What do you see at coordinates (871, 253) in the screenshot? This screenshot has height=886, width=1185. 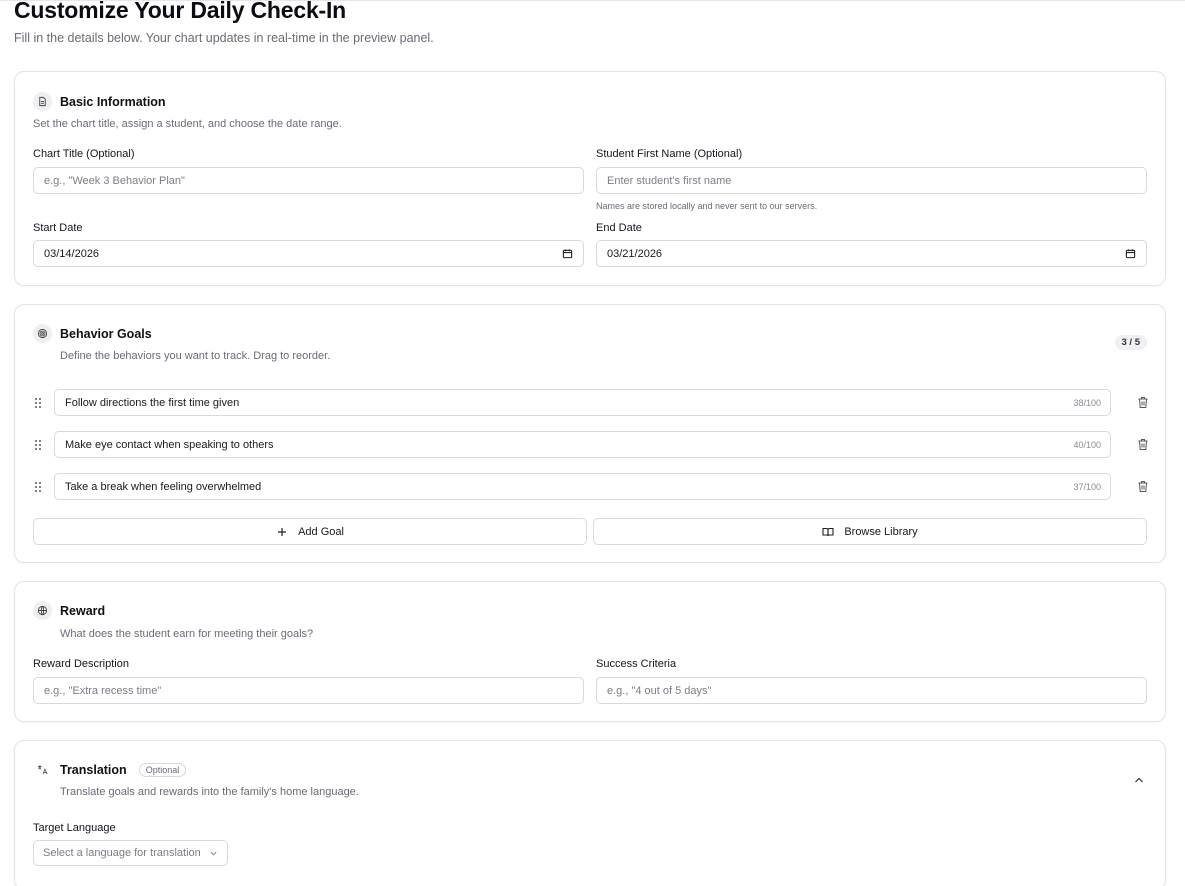 I see `end-date-input: 03/21/2026` at bounding box center [871, 253].